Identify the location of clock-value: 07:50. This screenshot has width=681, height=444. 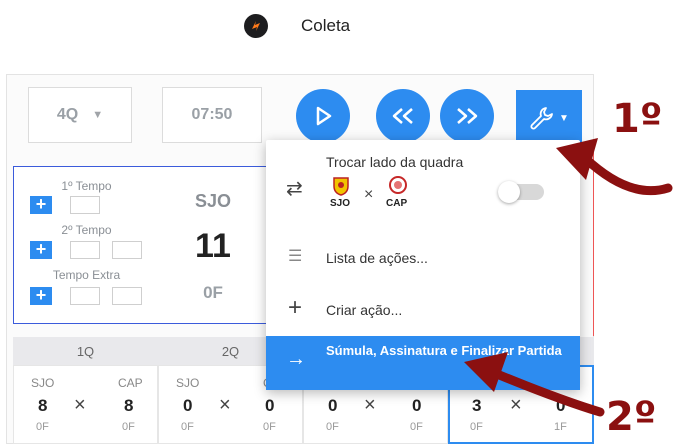
(212, 114).